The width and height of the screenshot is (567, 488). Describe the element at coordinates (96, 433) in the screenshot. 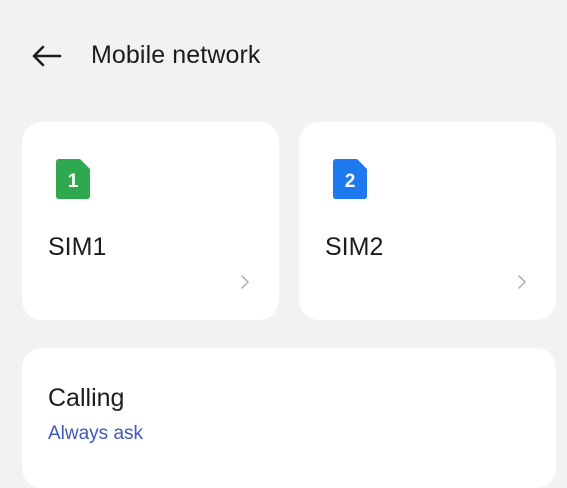

I see `calling-value: Always ask` at that location.